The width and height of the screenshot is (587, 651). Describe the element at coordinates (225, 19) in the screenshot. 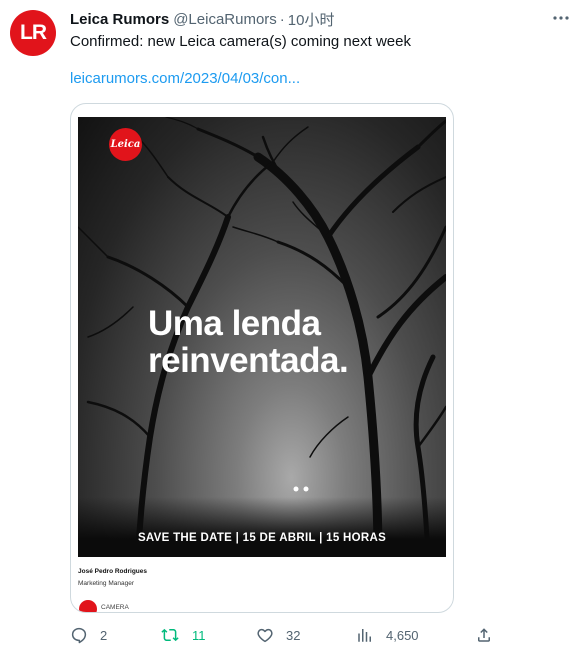

I see `user-handle: @LeicaRumors` at that location.